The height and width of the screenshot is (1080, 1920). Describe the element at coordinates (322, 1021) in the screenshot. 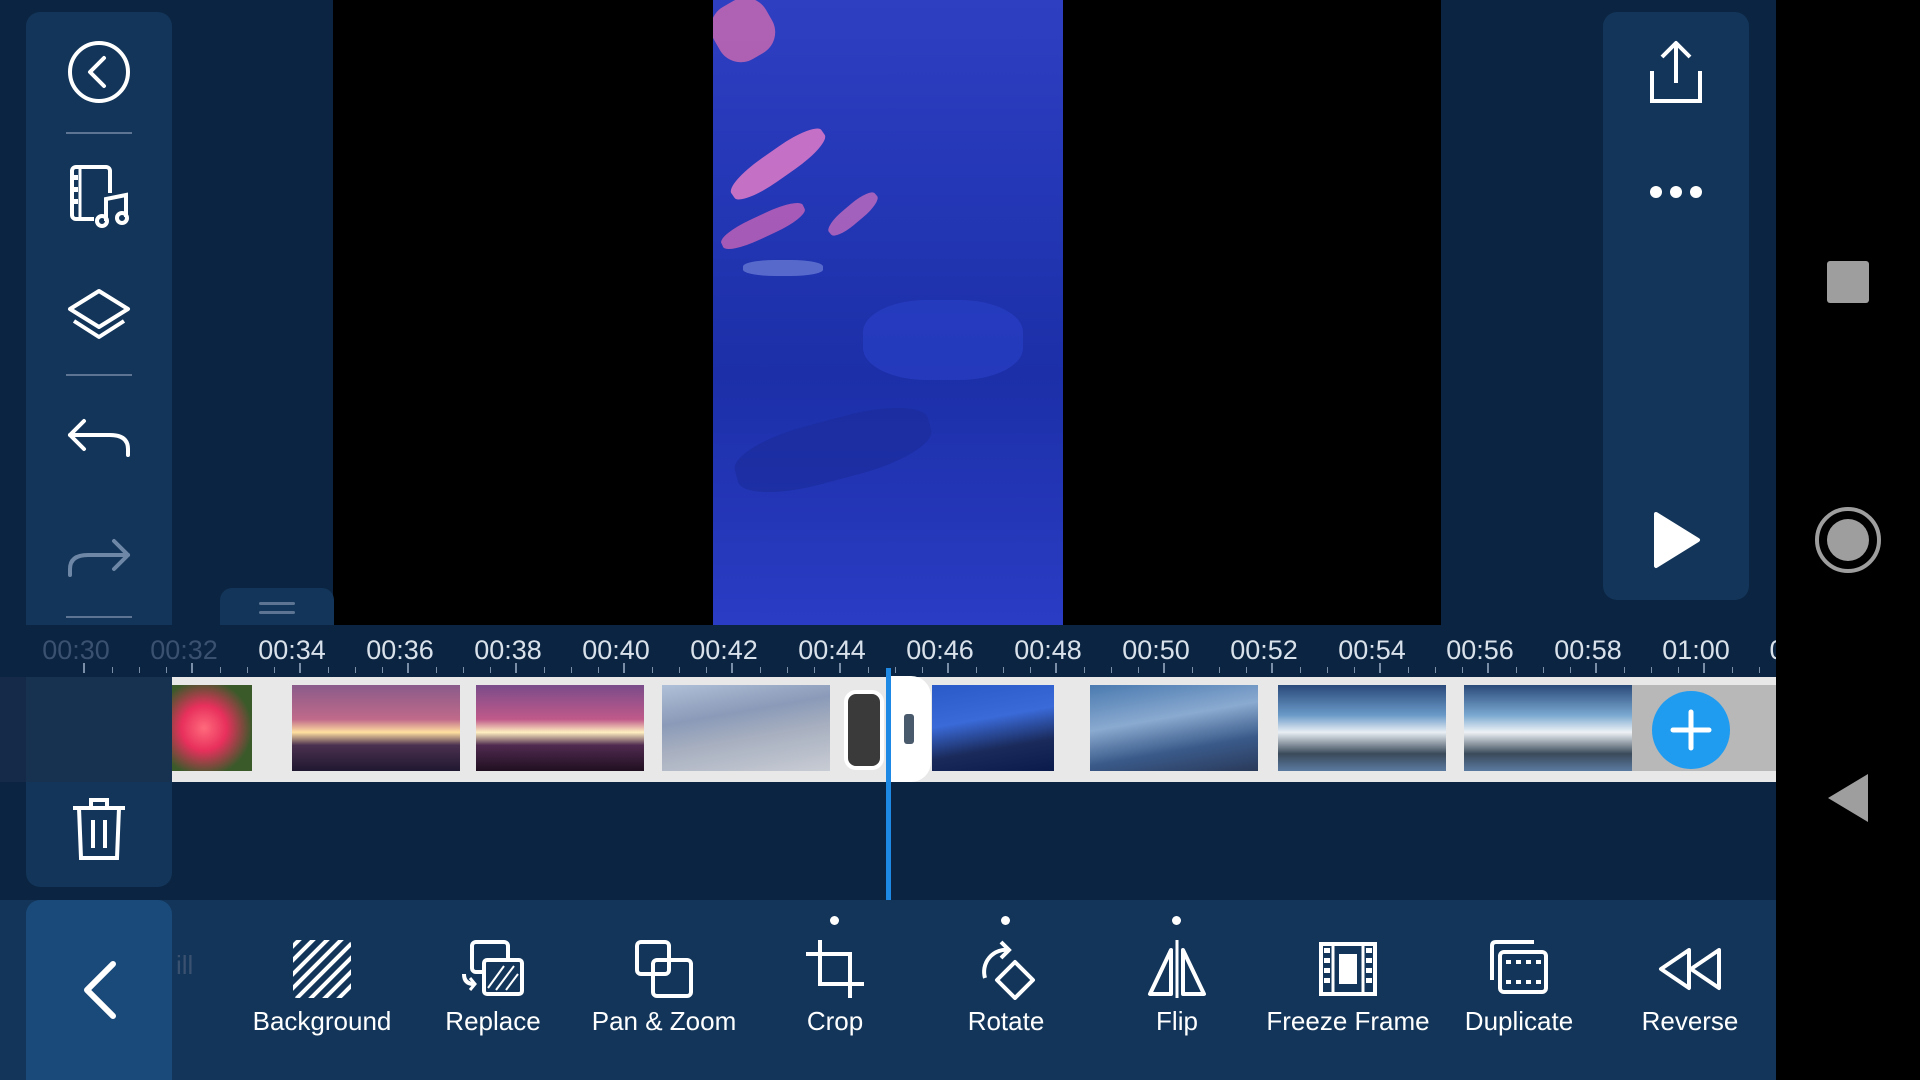

I see `tool-label: Background` at that location.